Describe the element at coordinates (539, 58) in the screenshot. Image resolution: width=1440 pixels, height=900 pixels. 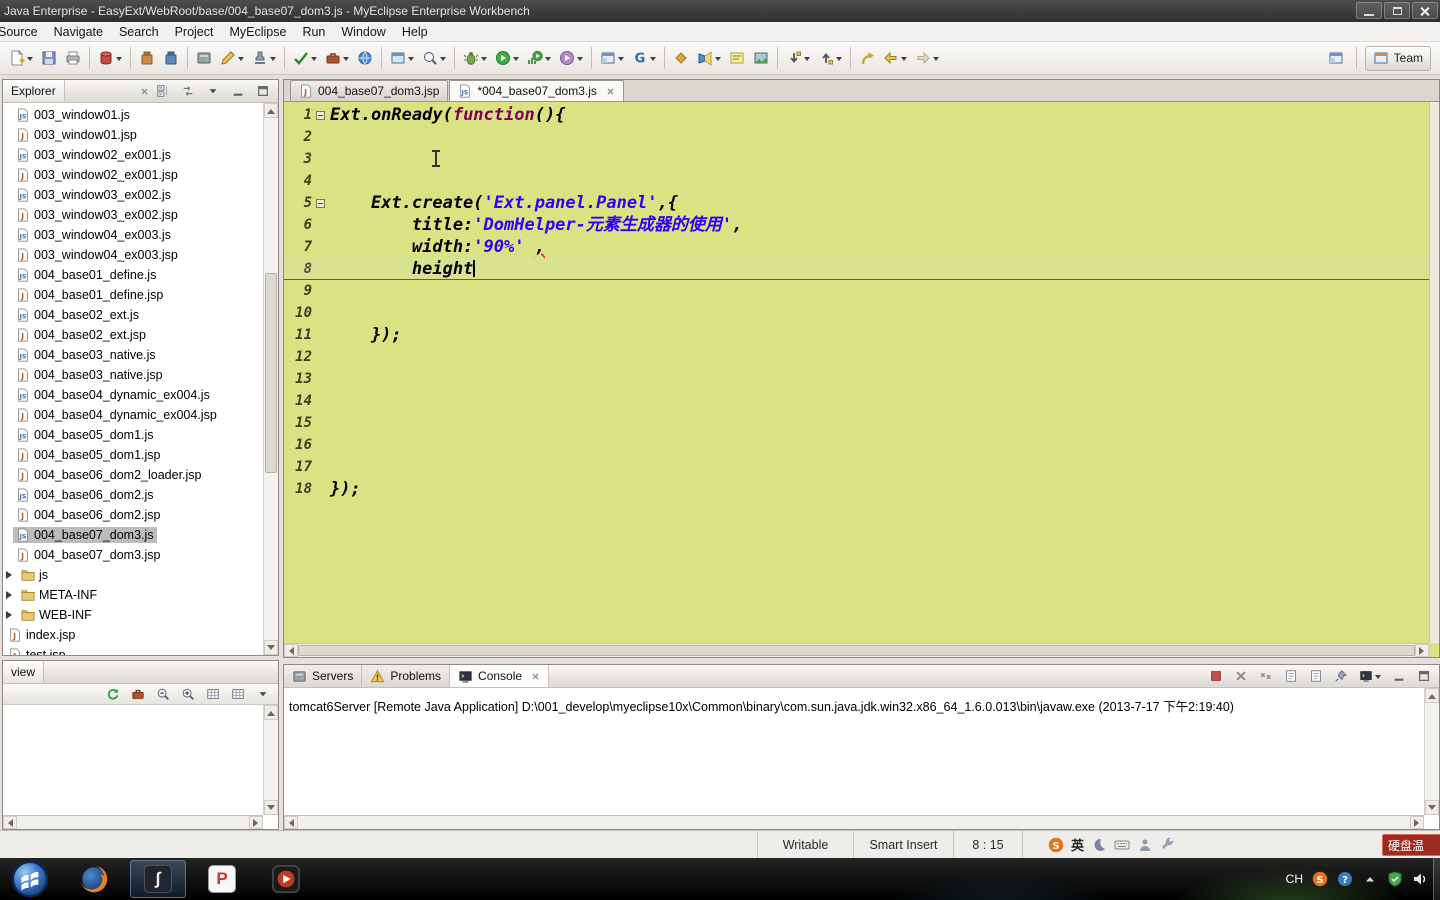
I see `coverage-button` at that location.